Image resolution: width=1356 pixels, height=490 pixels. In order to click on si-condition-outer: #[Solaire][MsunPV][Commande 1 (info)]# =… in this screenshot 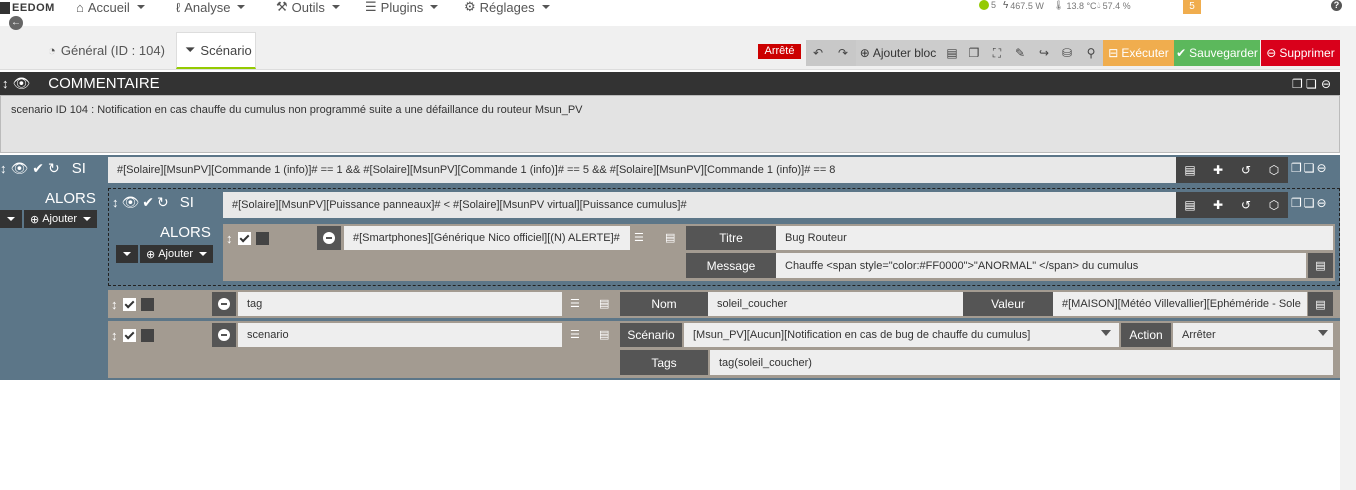, I will do `click(642, 170)`.